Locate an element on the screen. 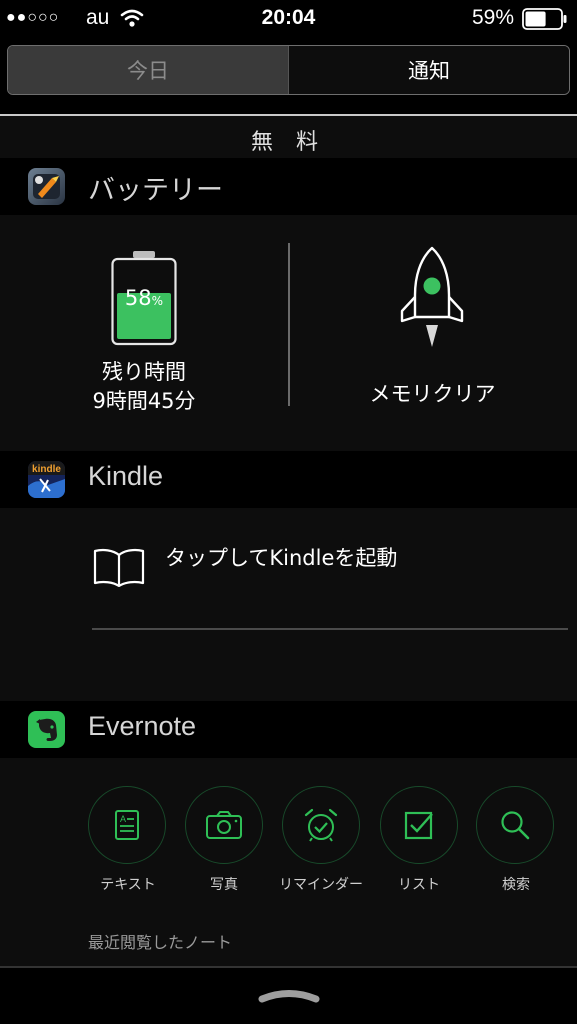  checkbox-icon is located at coordinates (419, 825).